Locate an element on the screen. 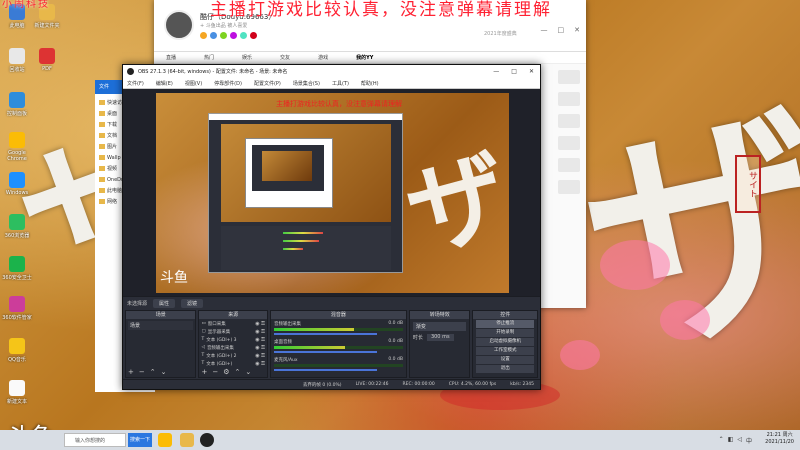 This screenshot has width=800, height=450. control-button: 退出 is located at coordinates (505, 369).